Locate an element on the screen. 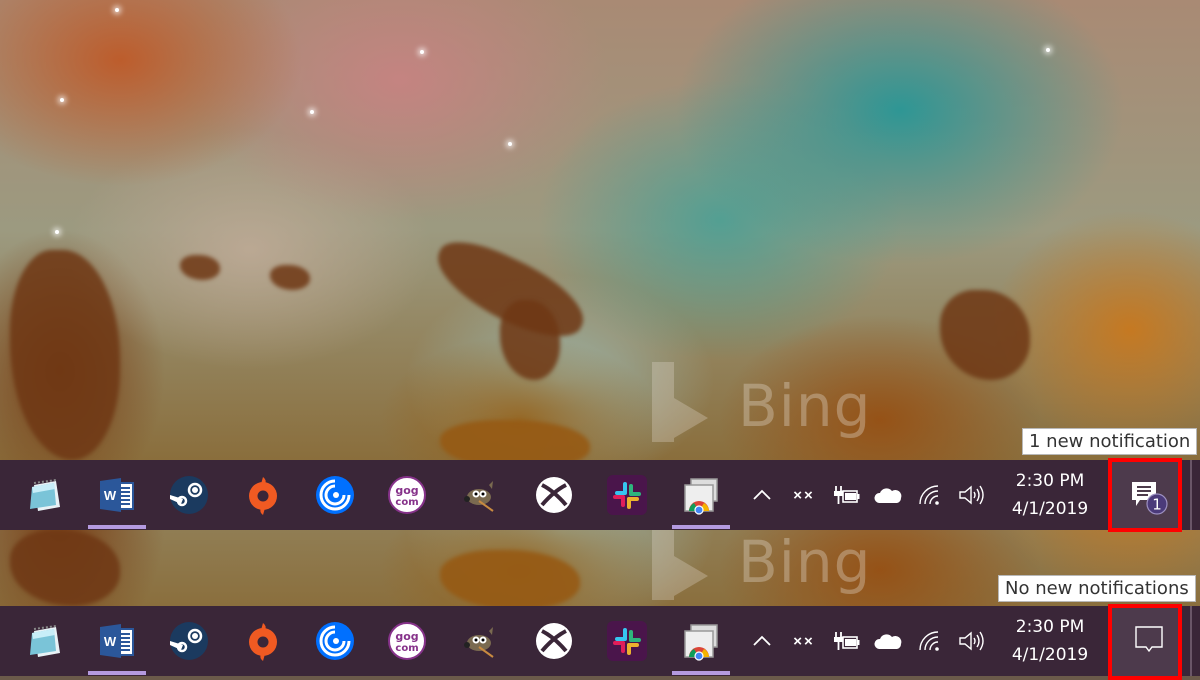 This screenshot has height=680, width=1200. svg-text: 1 is located at coordinates (1157, 505).